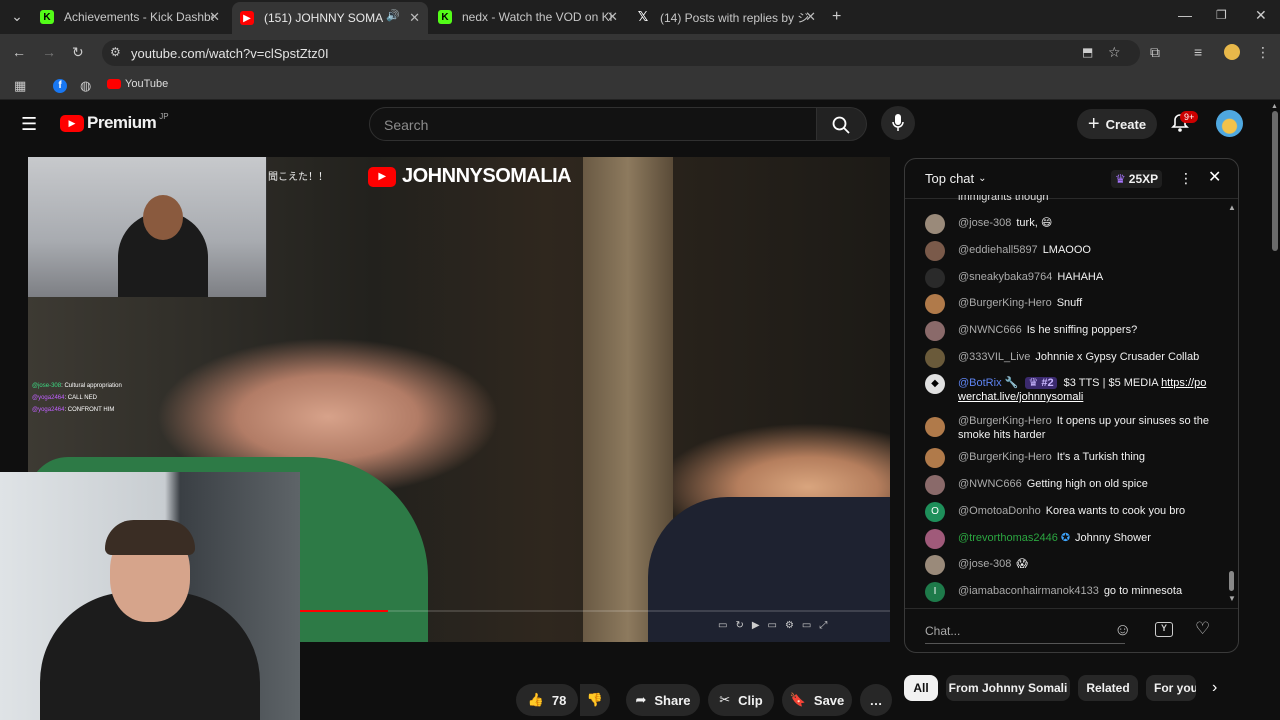 This screenshot has width=1280, height=720. What do you see at coordinates (725, 699) in the screenshot?
I see `scissors-icon: ✂` at bounding box center [725, 699].